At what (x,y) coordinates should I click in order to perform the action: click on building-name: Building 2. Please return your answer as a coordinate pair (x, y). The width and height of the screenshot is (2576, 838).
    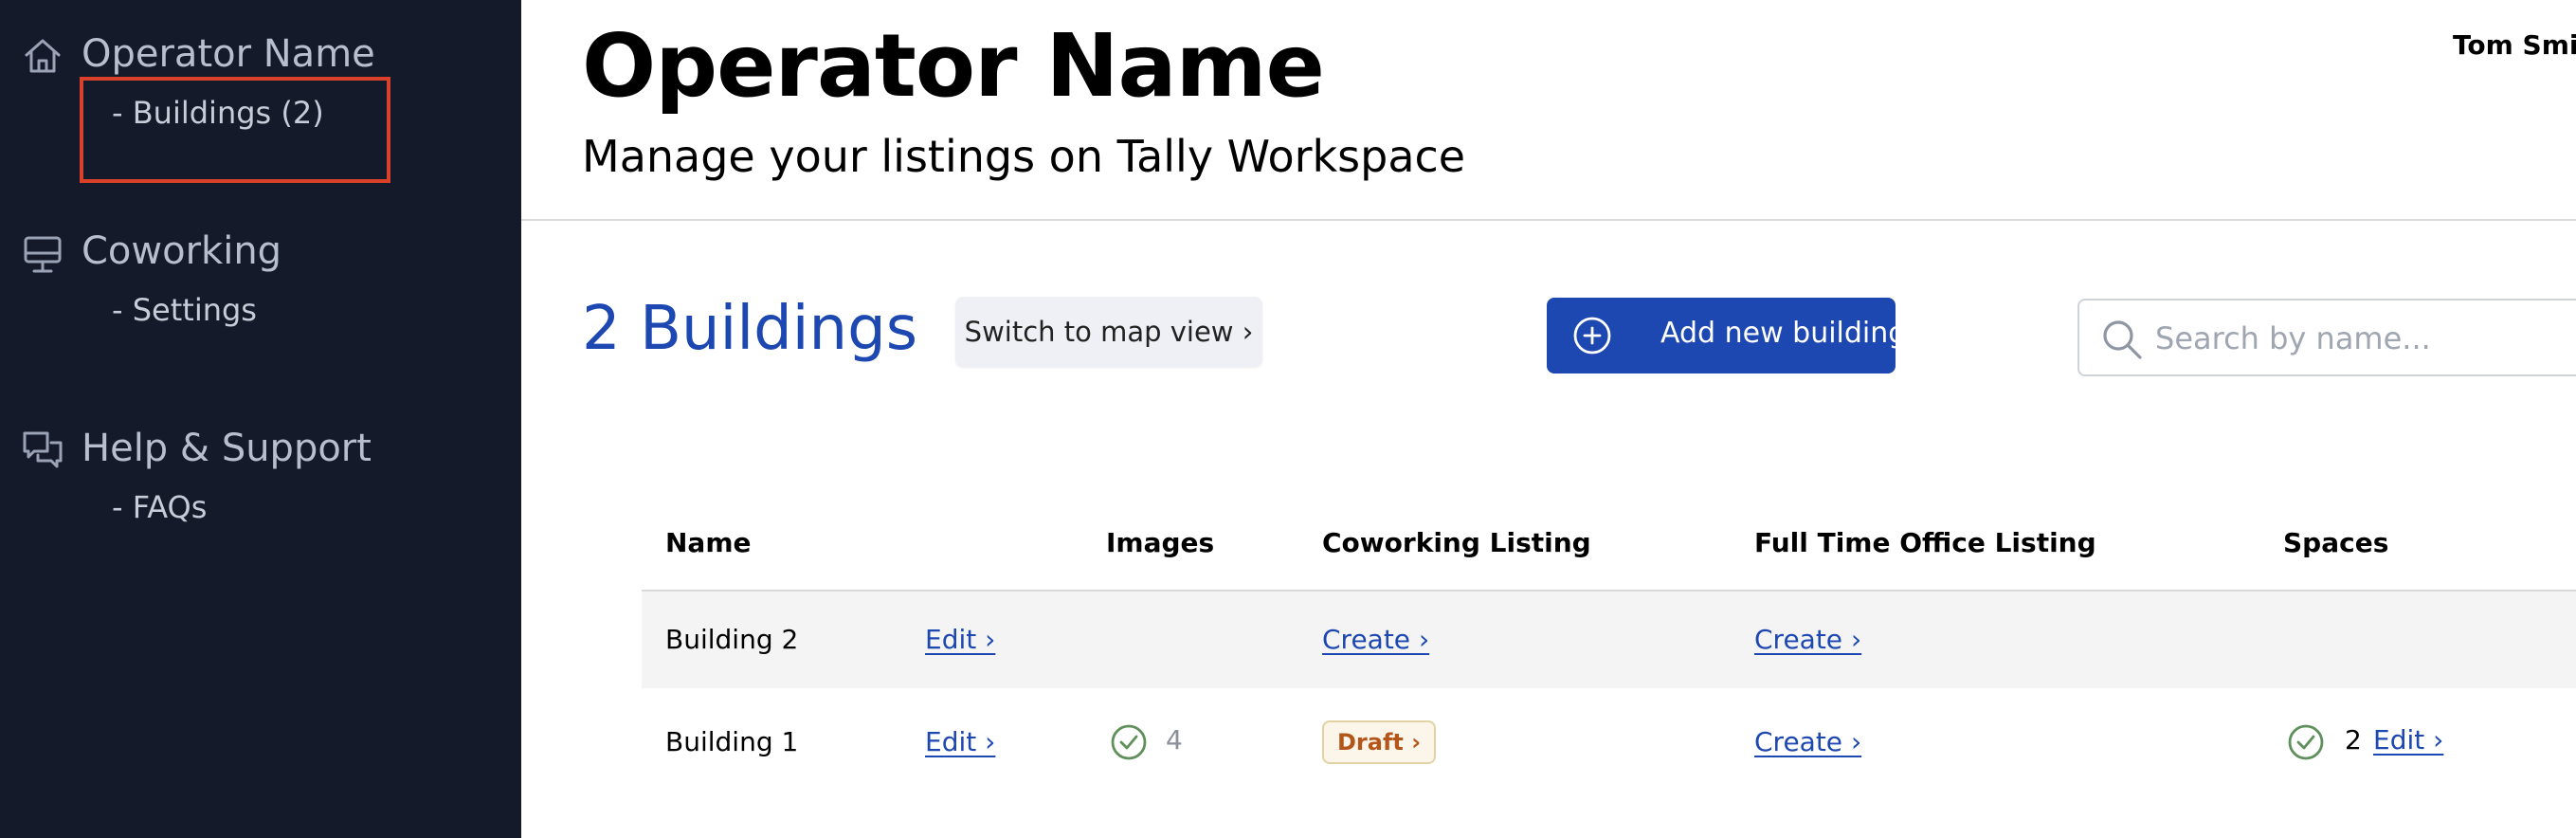
    Looking at the image, I should click on (732, 639).